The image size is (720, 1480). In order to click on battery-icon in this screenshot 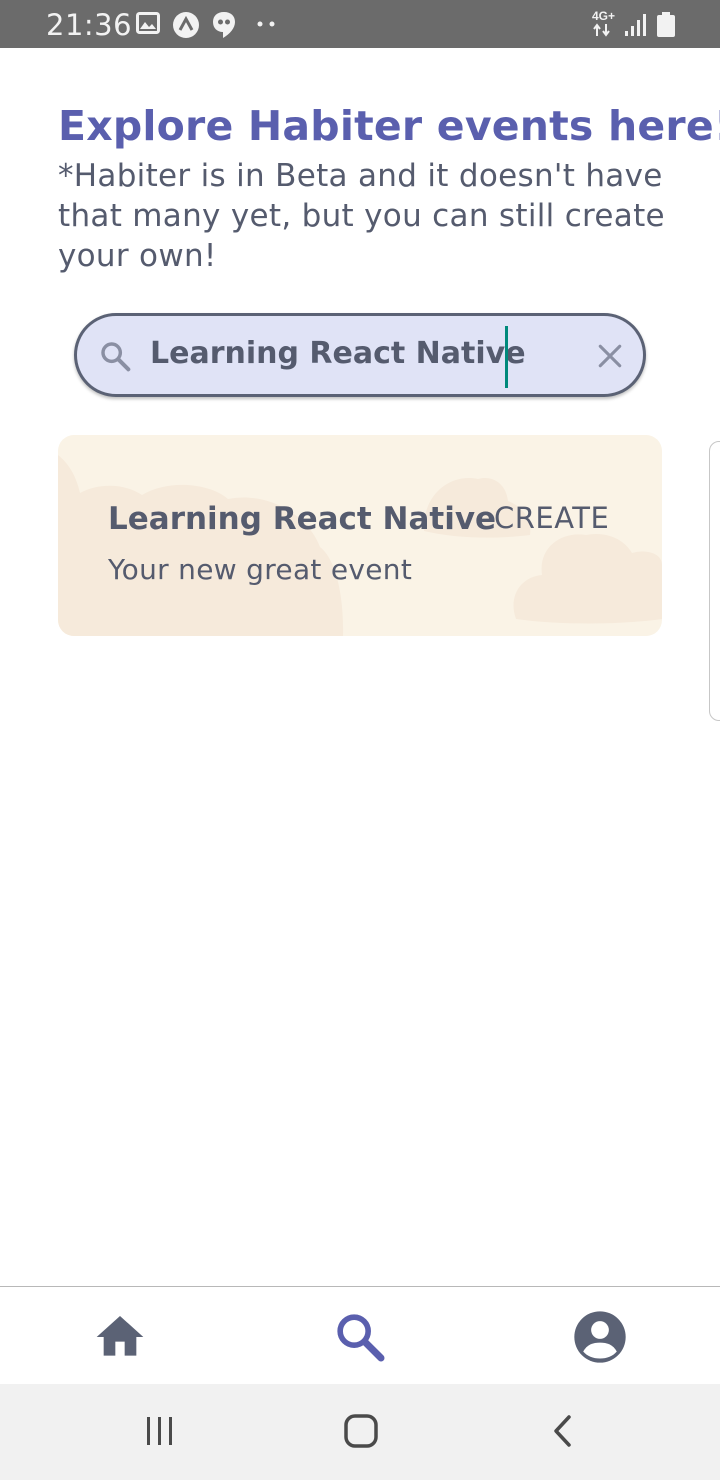, I will do `click(666, 24)`.